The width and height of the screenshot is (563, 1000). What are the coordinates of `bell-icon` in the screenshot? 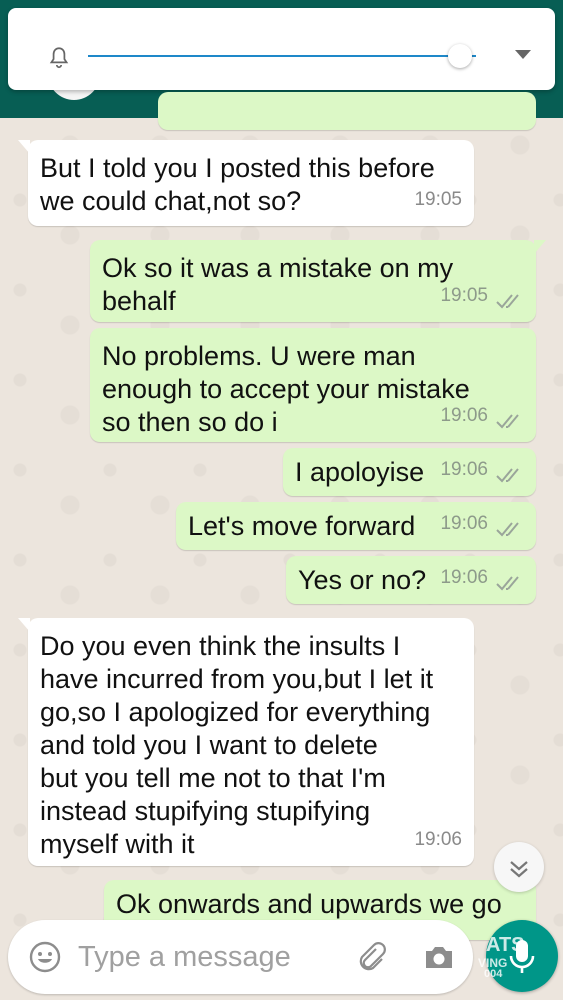 It's located at (59, 58).